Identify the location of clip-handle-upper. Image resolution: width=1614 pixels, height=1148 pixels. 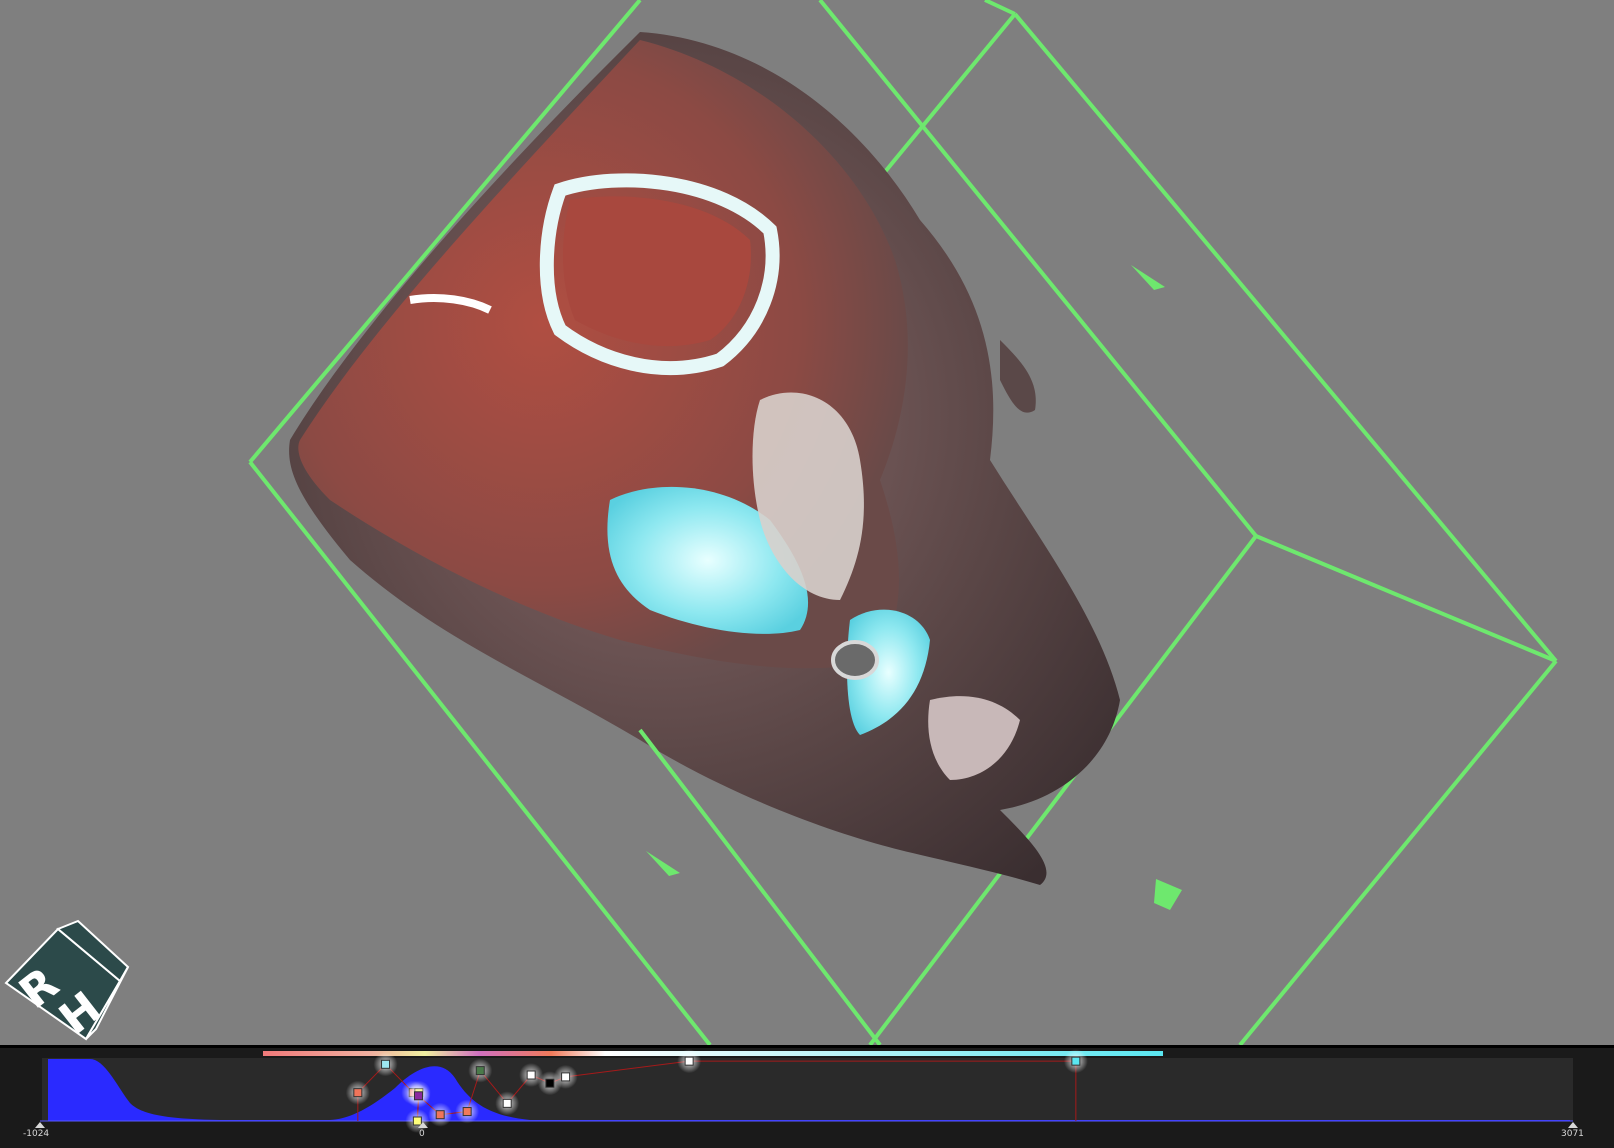
(1148, 277).